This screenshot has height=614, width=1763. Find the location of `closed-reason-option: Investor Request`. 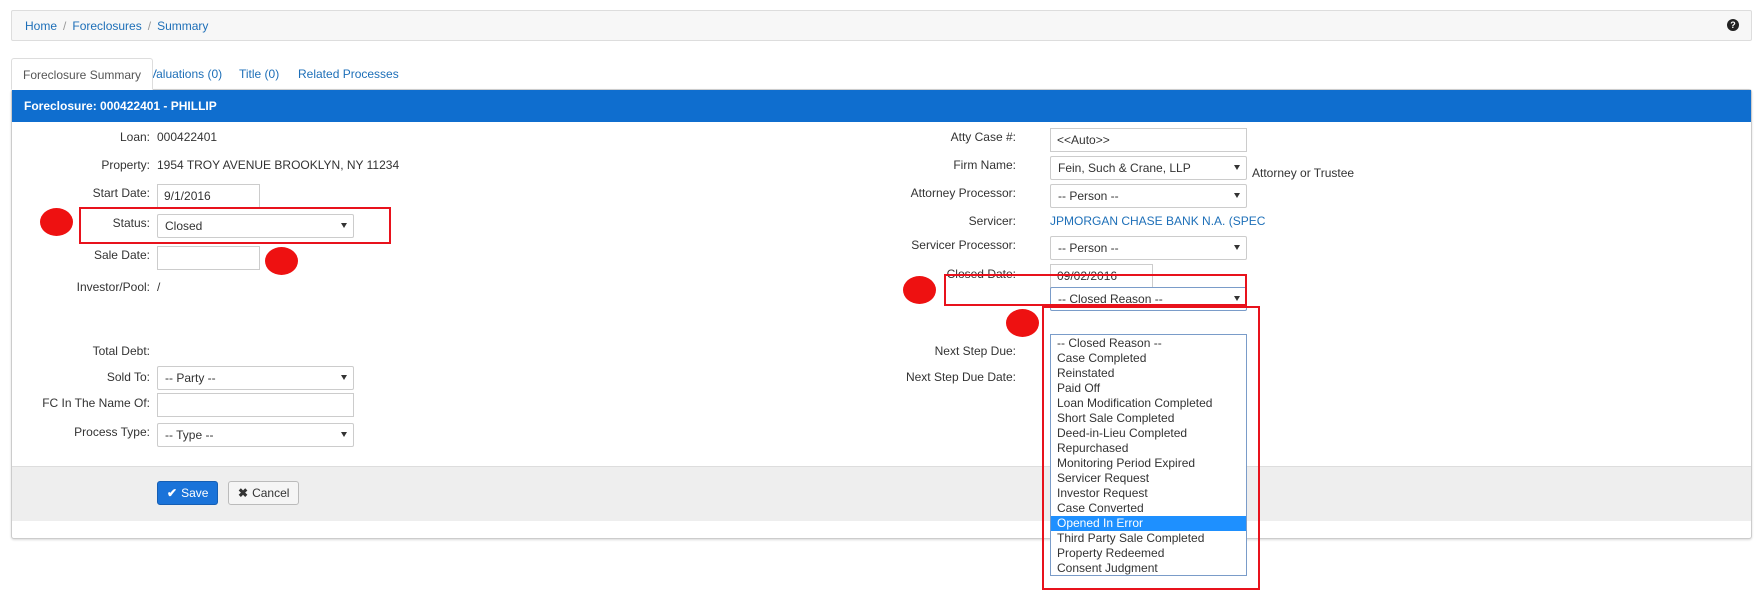

closed-reason-option: Investor Request is located at coordinates (1148, 493).